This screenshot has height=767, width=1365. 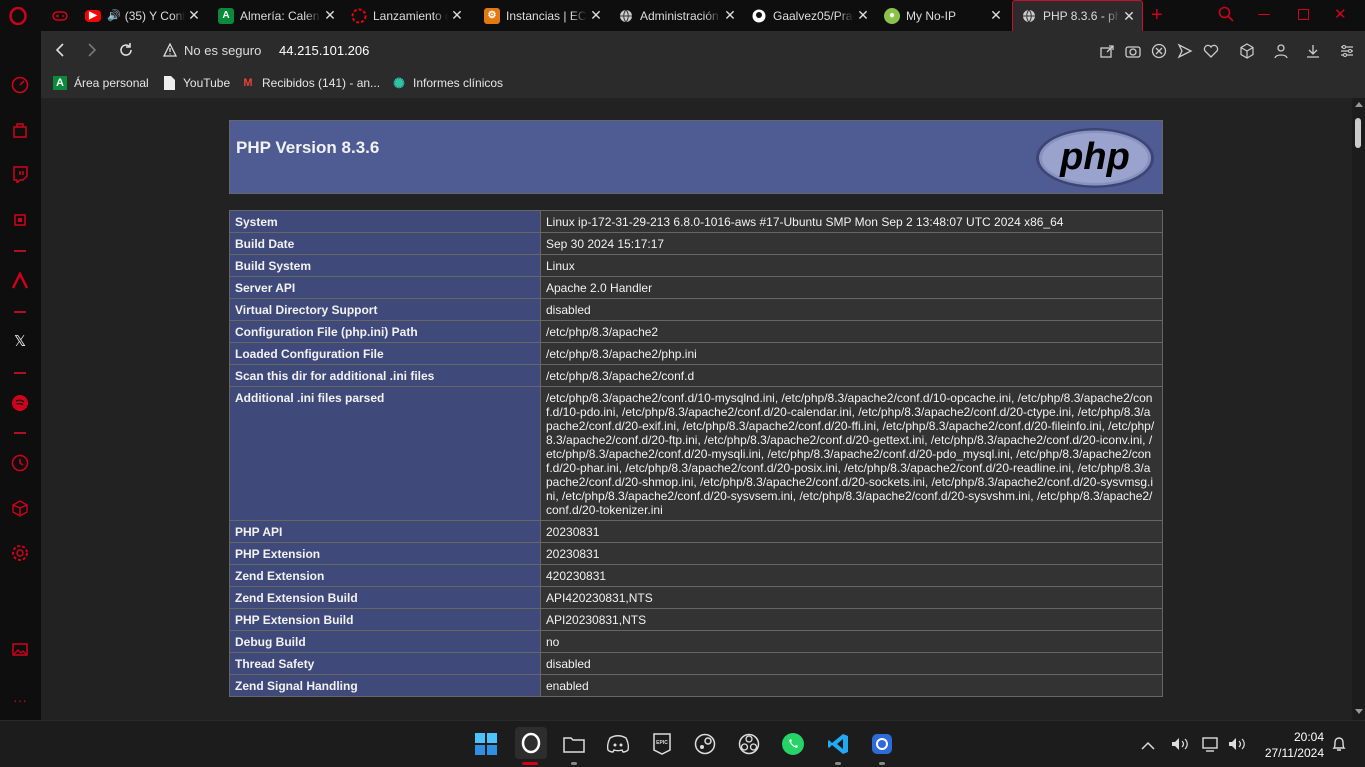 I want to click on info-row: Debug Build no, so click(x=696, y=641).